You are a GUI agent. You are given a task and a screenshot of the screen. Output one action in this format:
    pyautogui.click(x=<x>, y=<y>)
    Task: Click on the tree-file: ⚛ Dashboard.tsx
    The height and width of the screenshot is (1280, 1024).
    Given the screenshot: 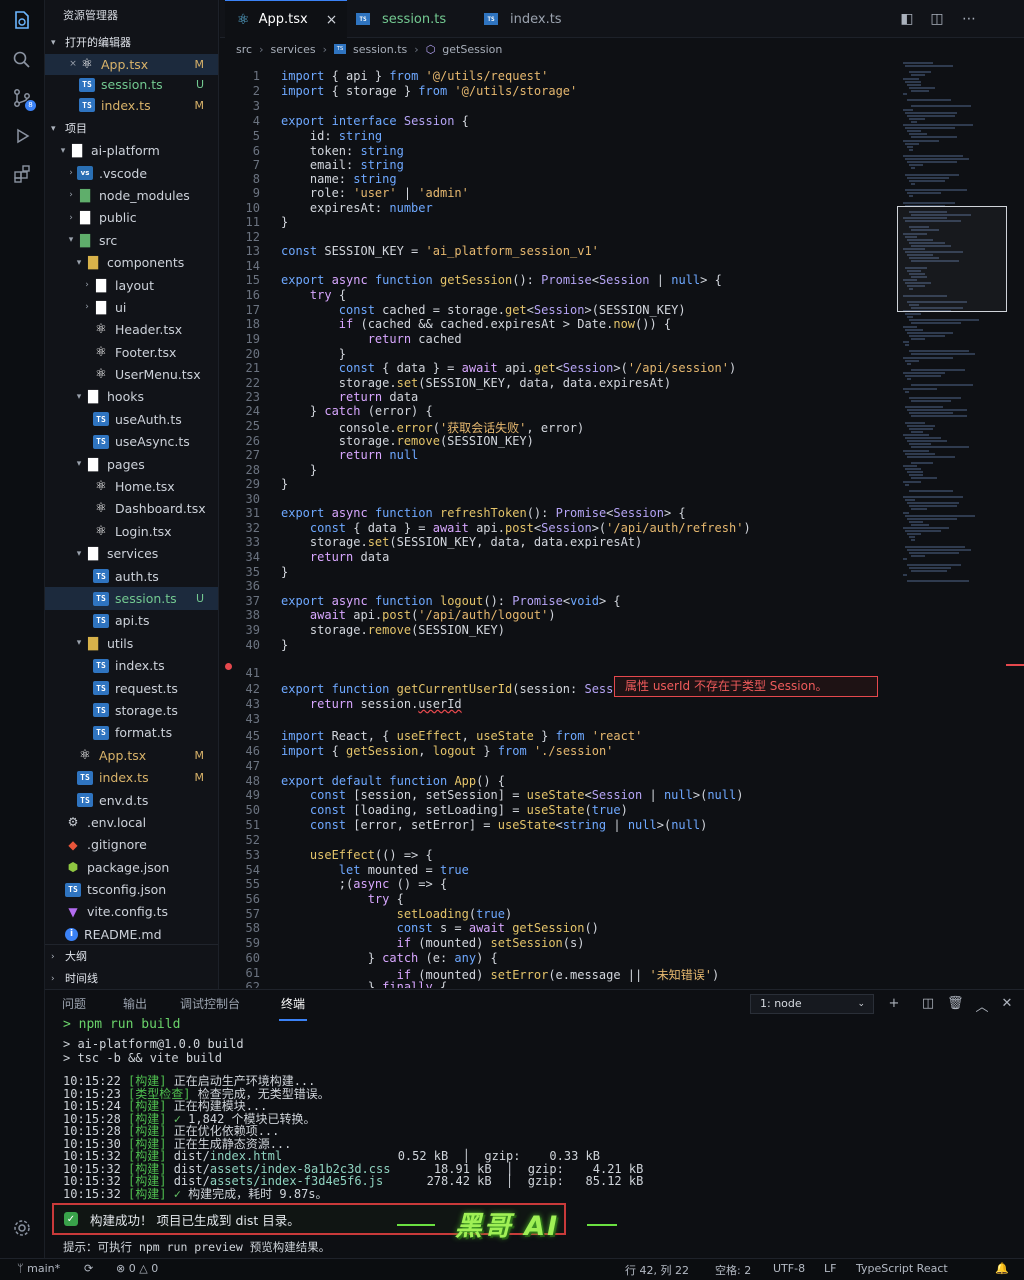 What is the action you would take?
    pyautogui.click(x=131, y=509)
    